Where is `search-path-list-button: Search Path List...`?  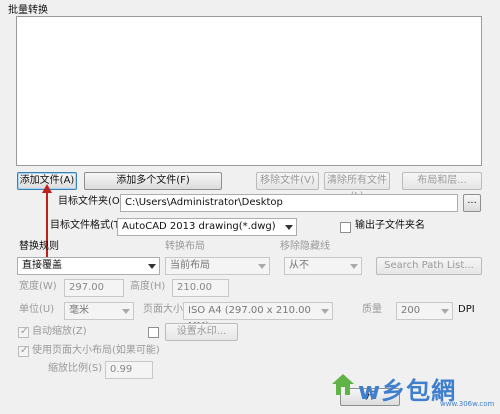
search-path-list-button: Search Path List... is located at coordinates (429, 266).